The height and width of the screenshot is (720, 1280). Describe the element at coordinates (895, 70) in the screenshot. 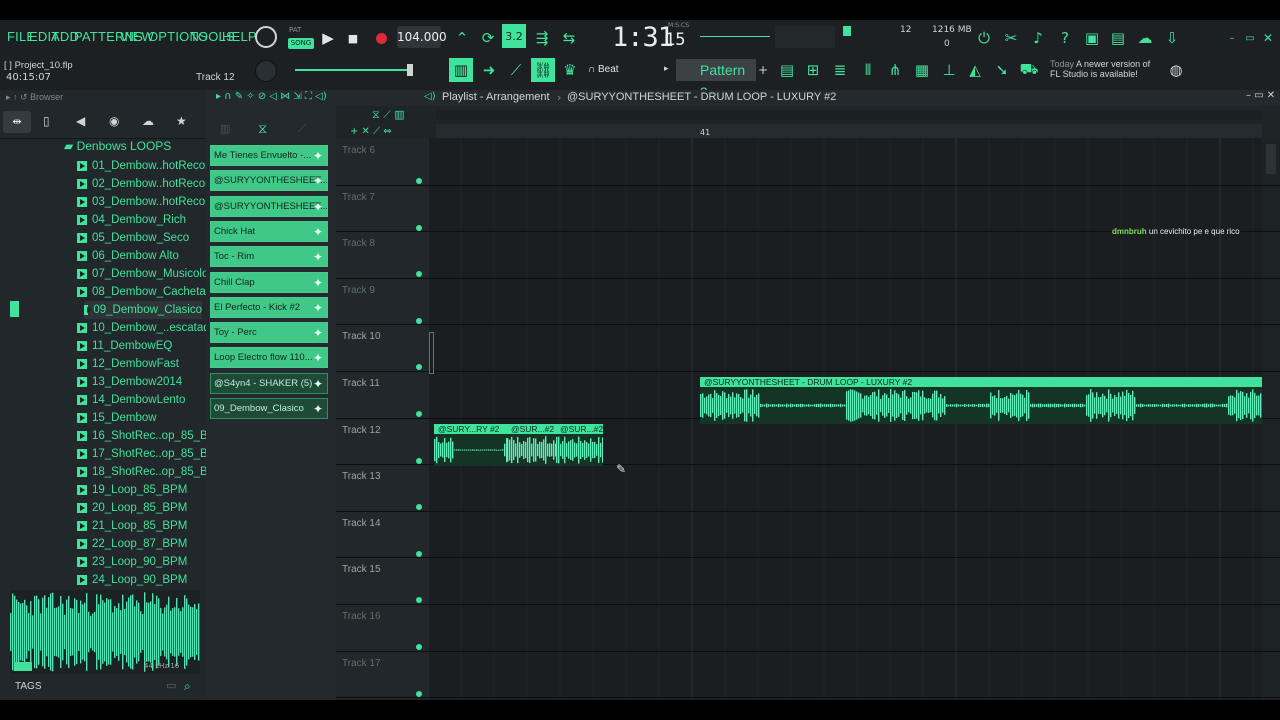

I see `tree-icon: ⋔` at that location.